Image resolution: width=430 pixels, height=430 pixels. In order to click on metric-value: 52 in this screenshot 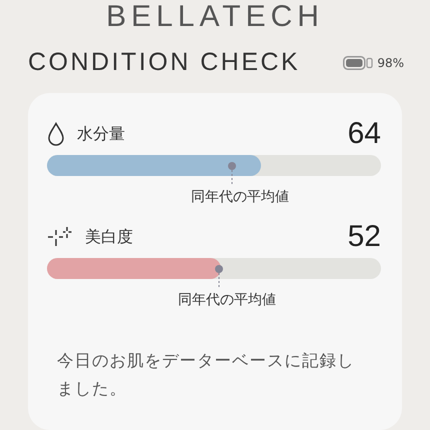, I will do `click(364, 237)`.